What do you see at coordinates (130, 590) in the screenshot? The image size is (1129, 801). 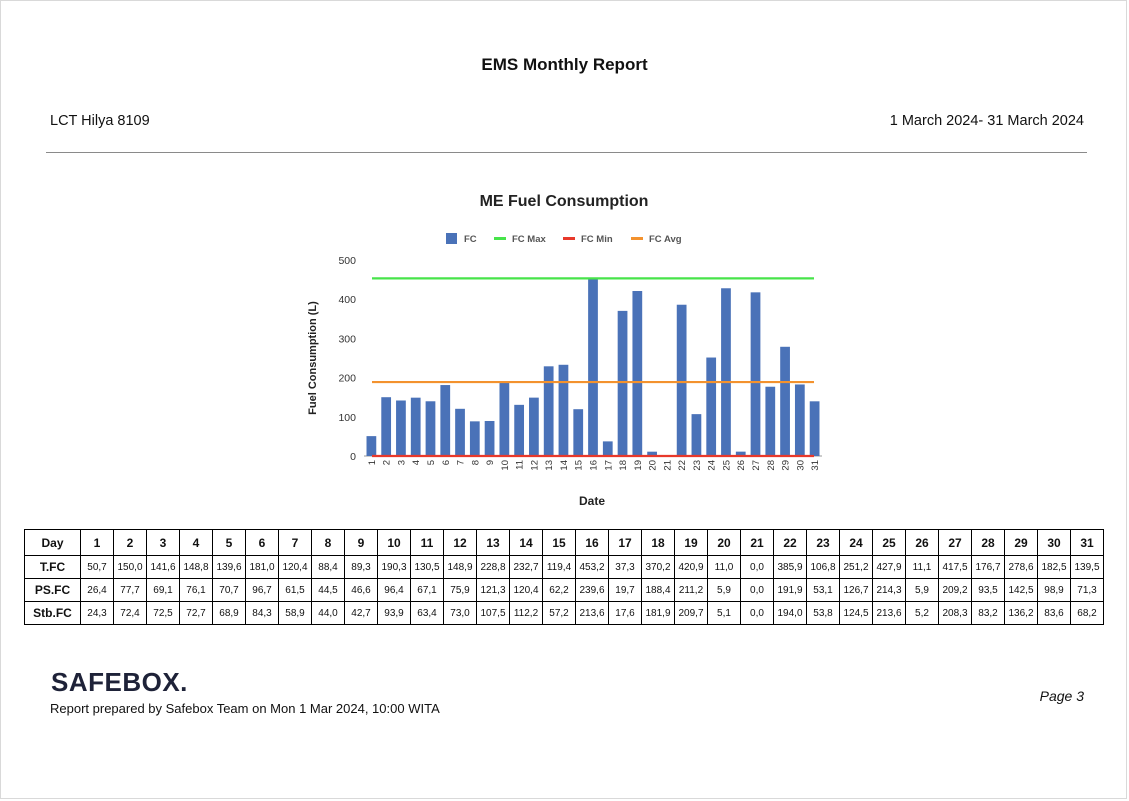 I see `table-cell: 77,7` at bounding box center [130, 590].